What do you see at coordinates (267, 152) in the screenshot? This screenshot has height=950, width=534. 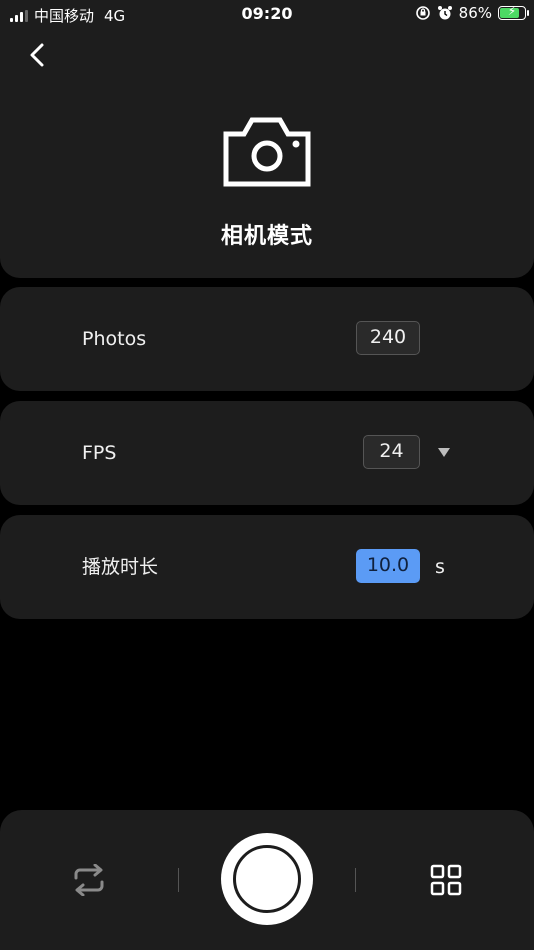 I see `camera-icon` at bounding box center [267, 152].